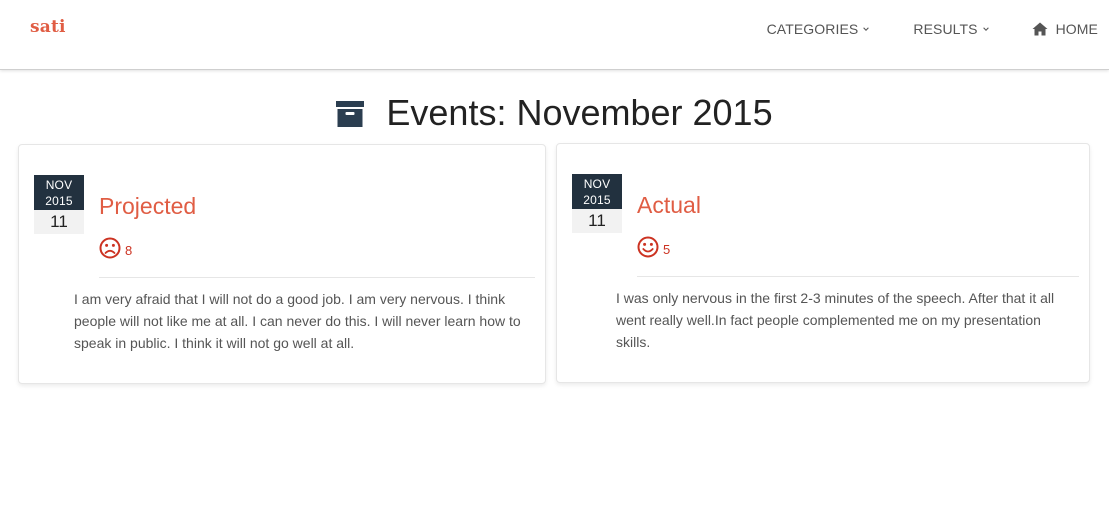  What do you see at coordinates (945, 29) in the screenshot?
I see `nav-results-label: RESULTS` at bounding box center [945, 29].